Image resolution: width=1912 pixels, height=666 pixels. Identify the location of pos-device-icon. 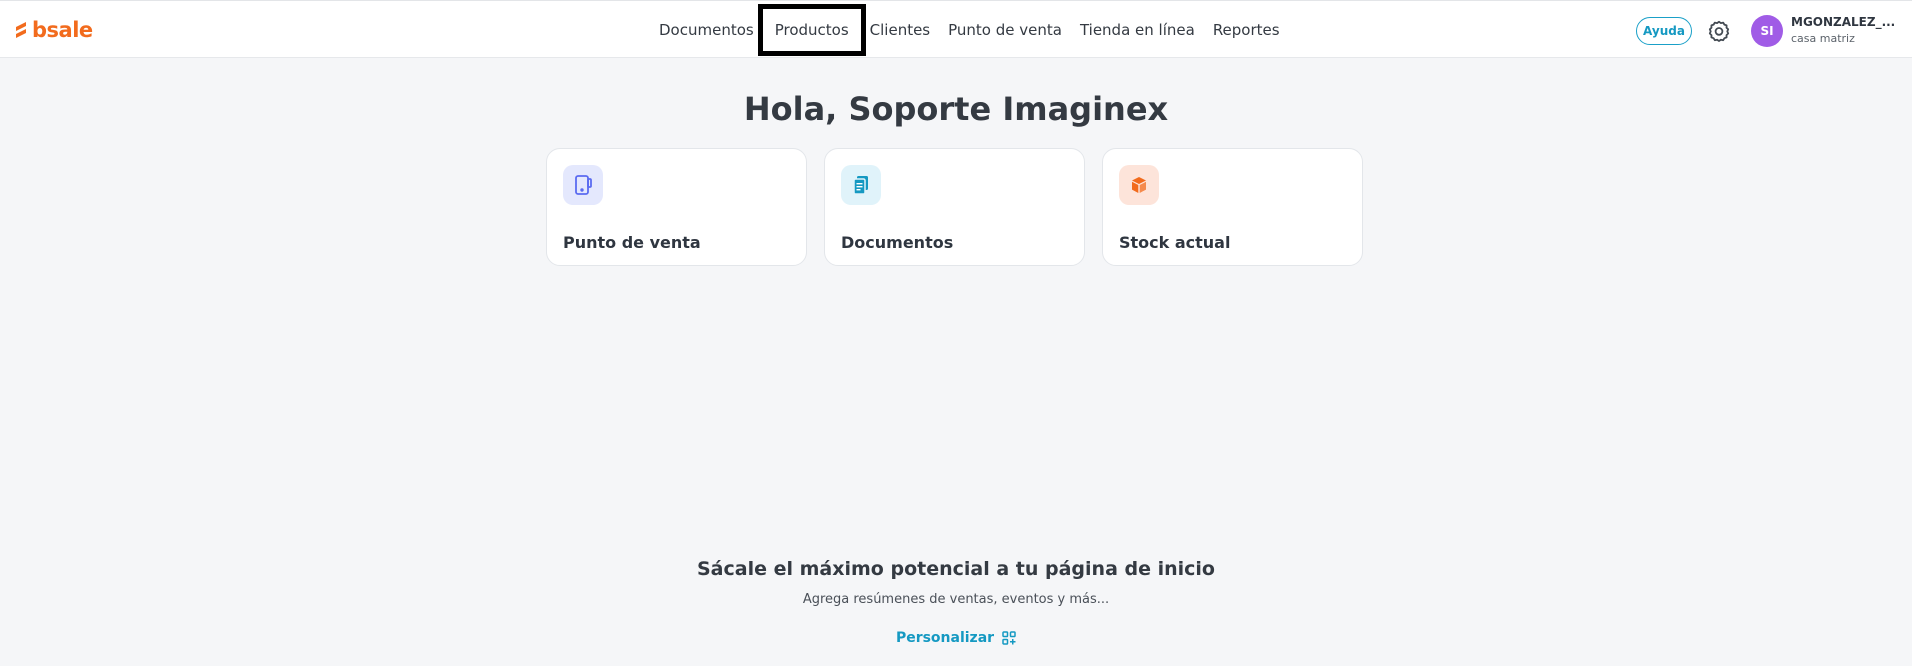
(583, 185).